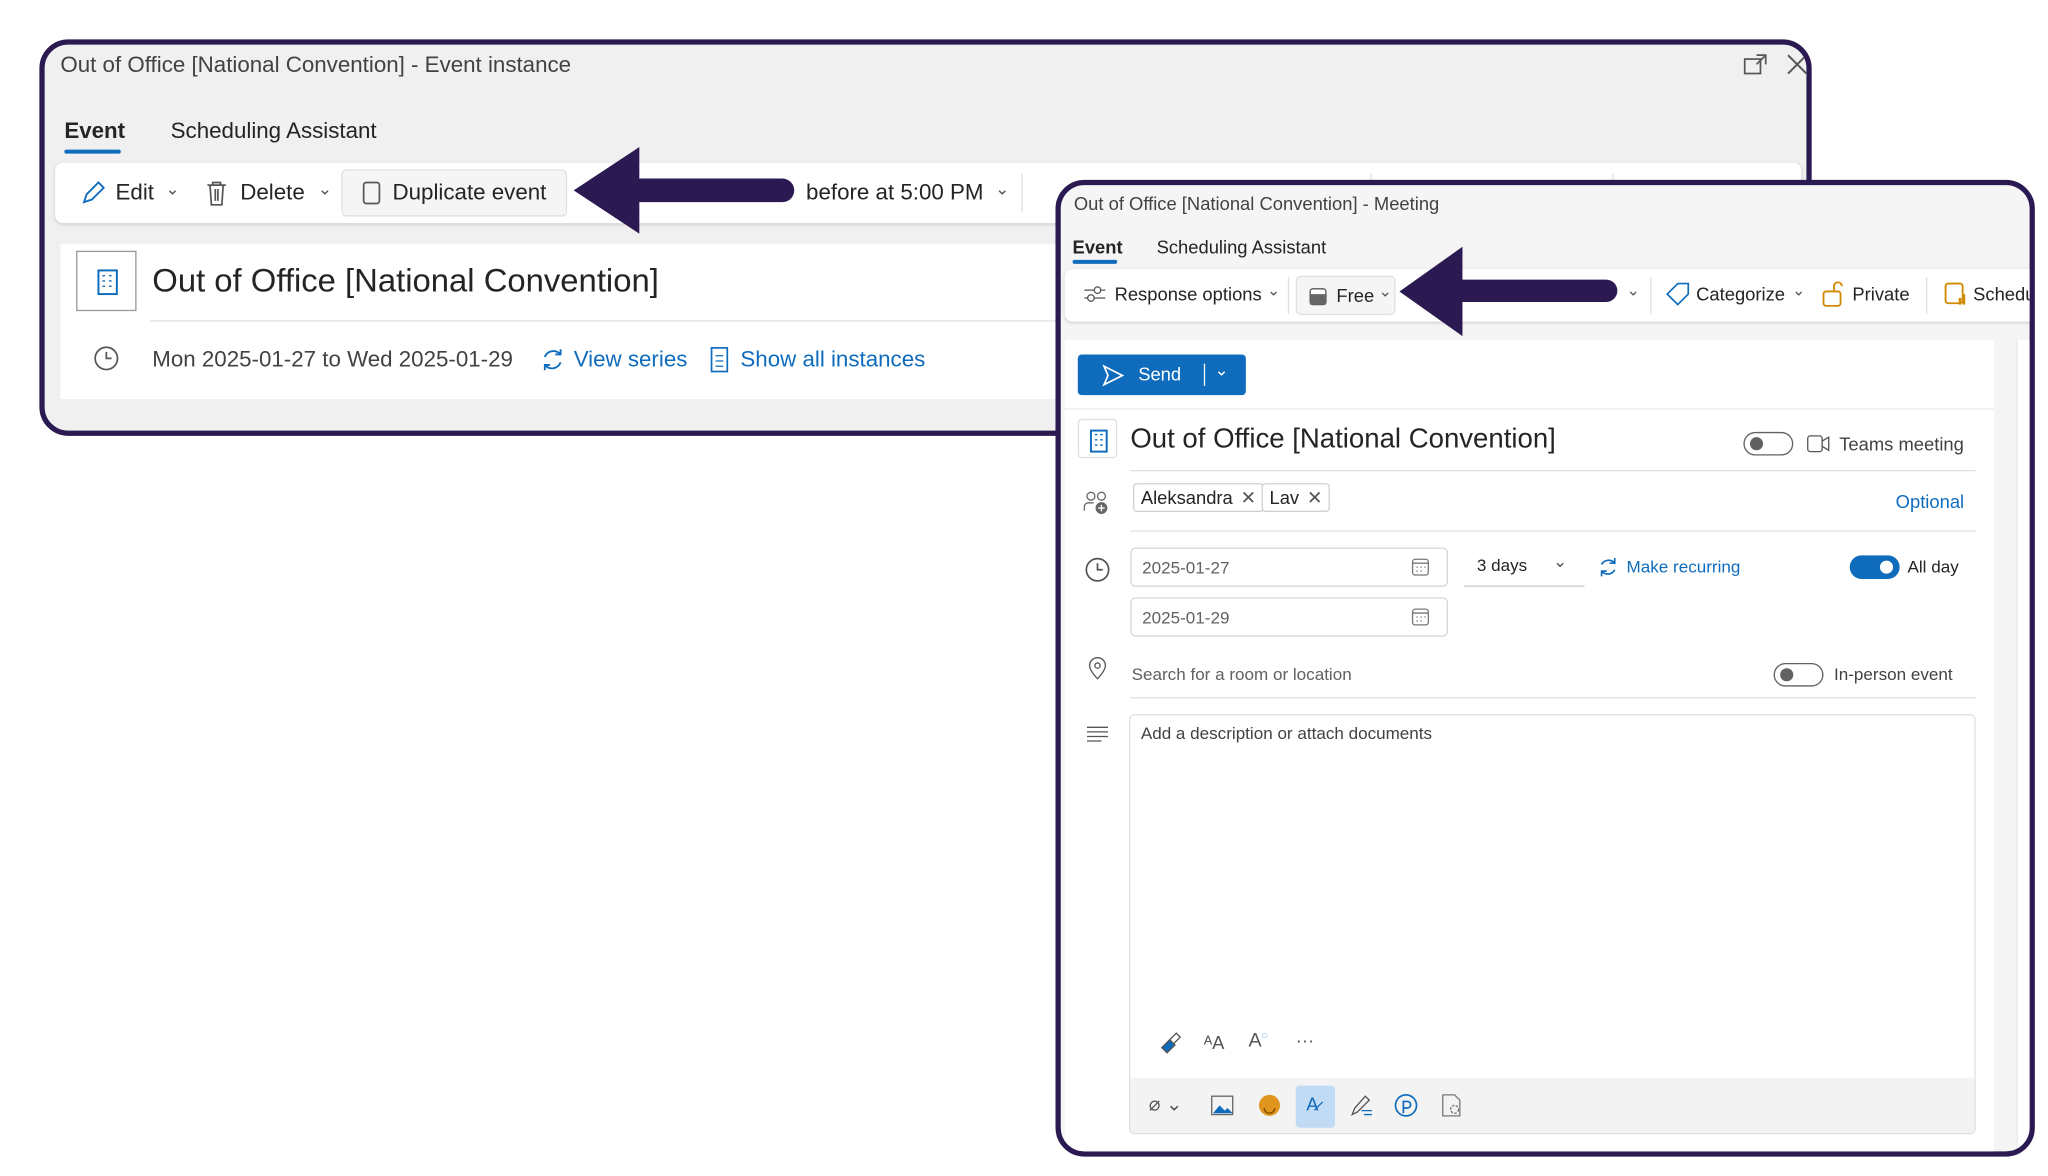 This screenshot has width=2048, height=1176. I want to click on edit-icon, so click(93, 193).